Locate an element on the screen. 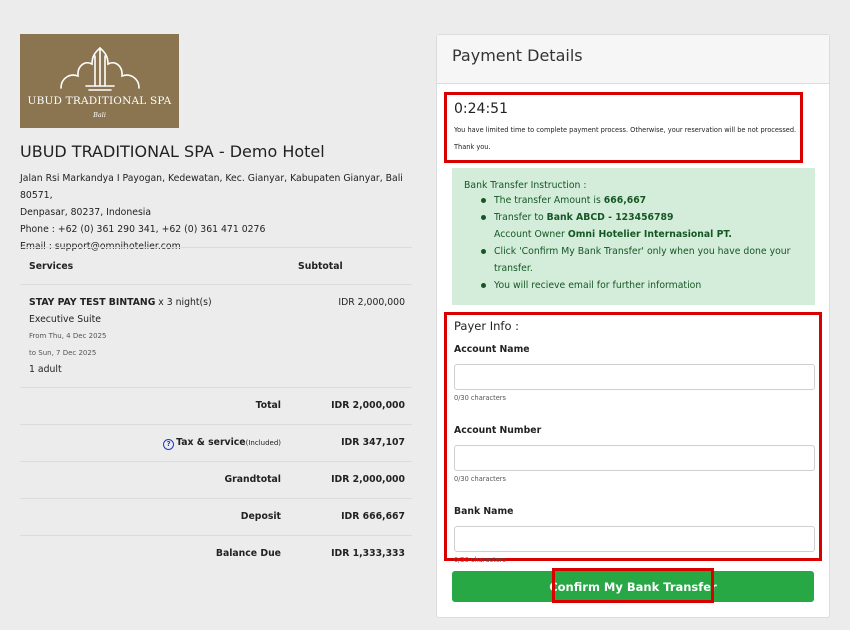  total-value: IDR 2,000,000 is located at coordinates (368, 405).